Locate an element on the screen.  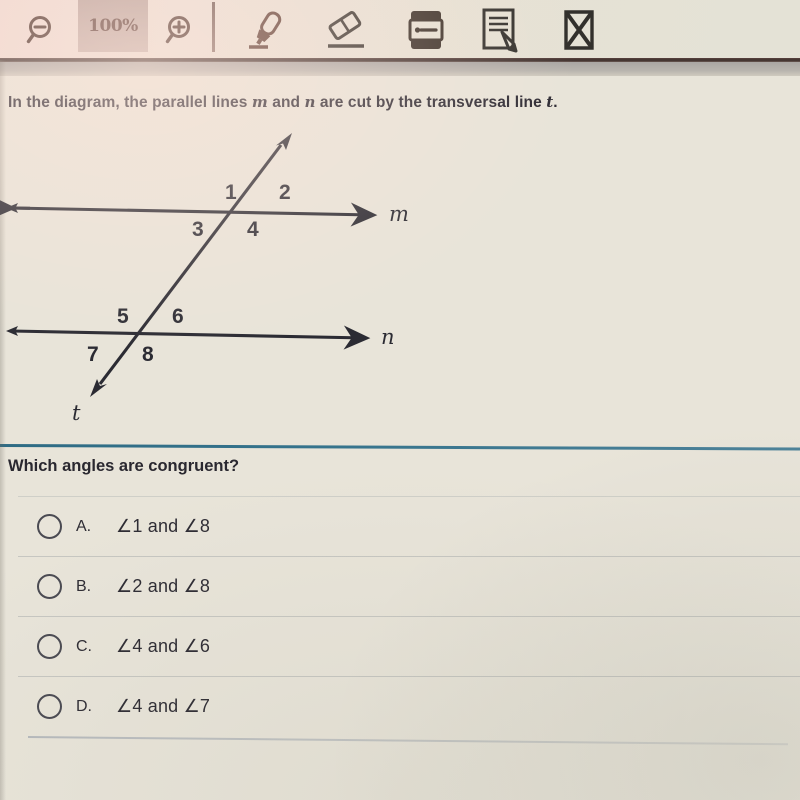
radio-button-a is located at coordinates (49, 526).